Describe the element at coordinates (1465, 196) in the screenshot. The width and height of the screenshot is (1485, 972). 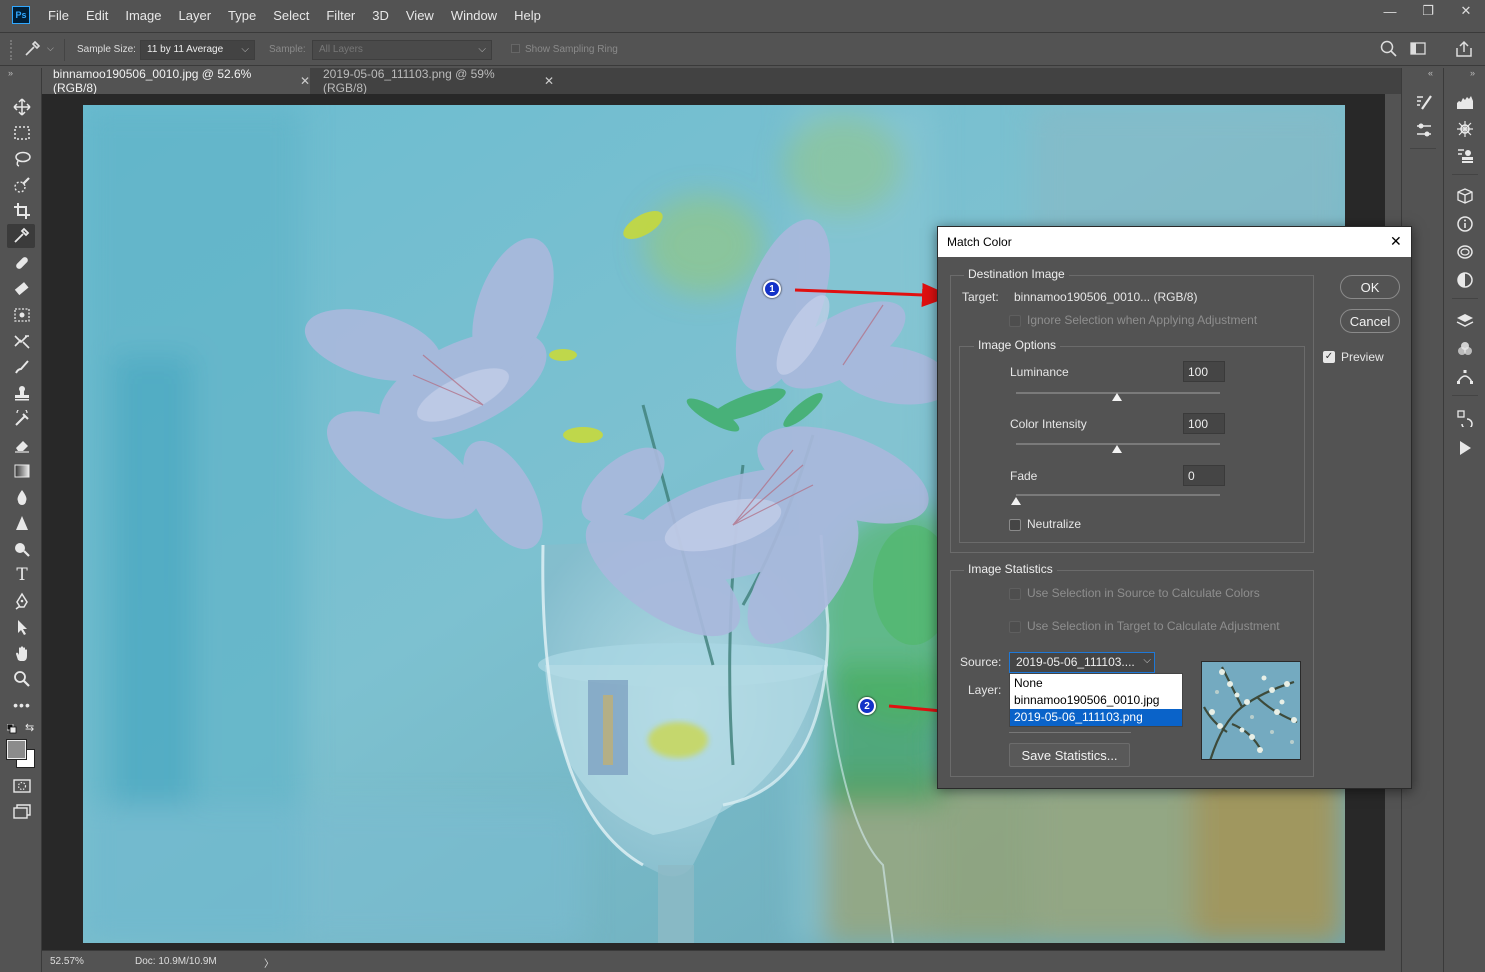
I see `3d-icon` at that location.